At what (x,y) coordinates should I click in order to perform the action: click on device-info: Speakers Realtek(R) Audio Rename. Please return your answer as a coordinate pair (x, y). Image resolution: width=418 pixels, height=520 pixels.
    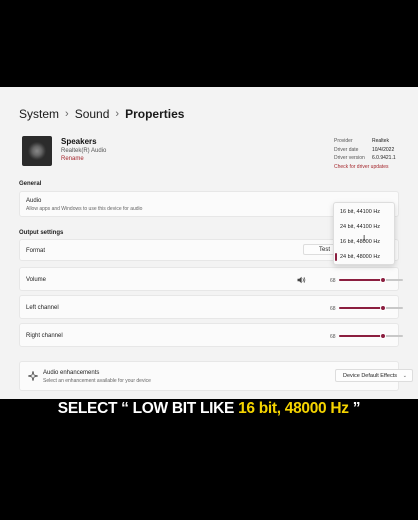
    Looking at the image, I should click on (83, 149).